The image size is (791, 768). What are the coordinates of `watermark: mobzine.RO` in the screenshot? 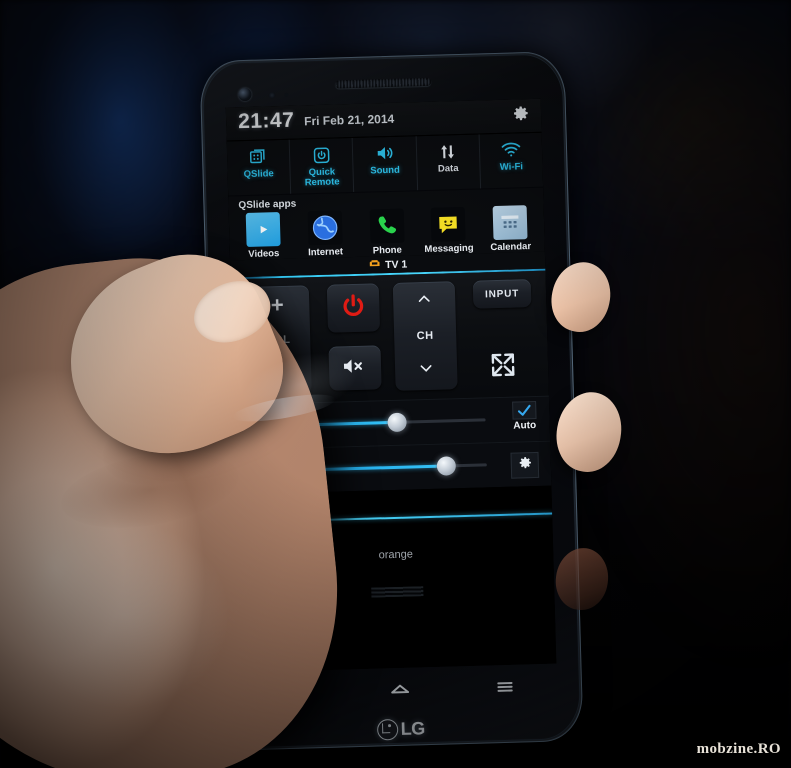 It's located at (738, 749).